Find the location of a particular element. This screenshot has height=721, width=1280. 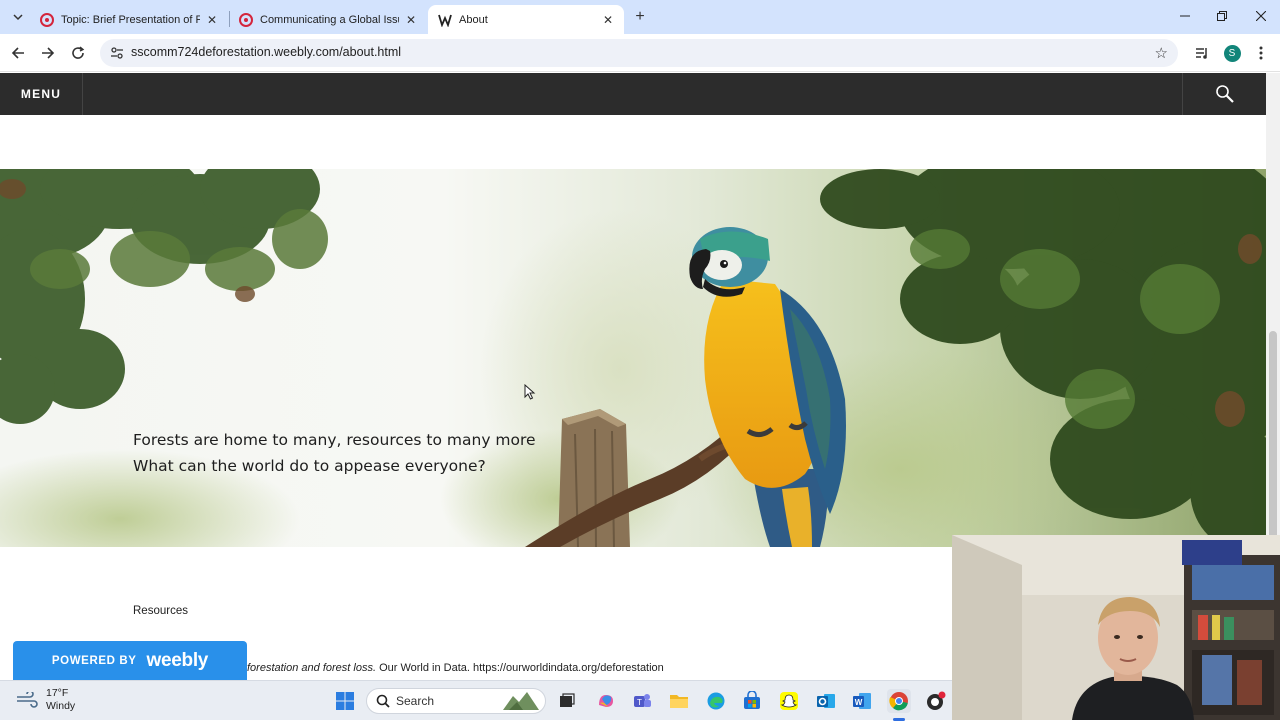

outlook-icon is located at coordinates (826, 701).